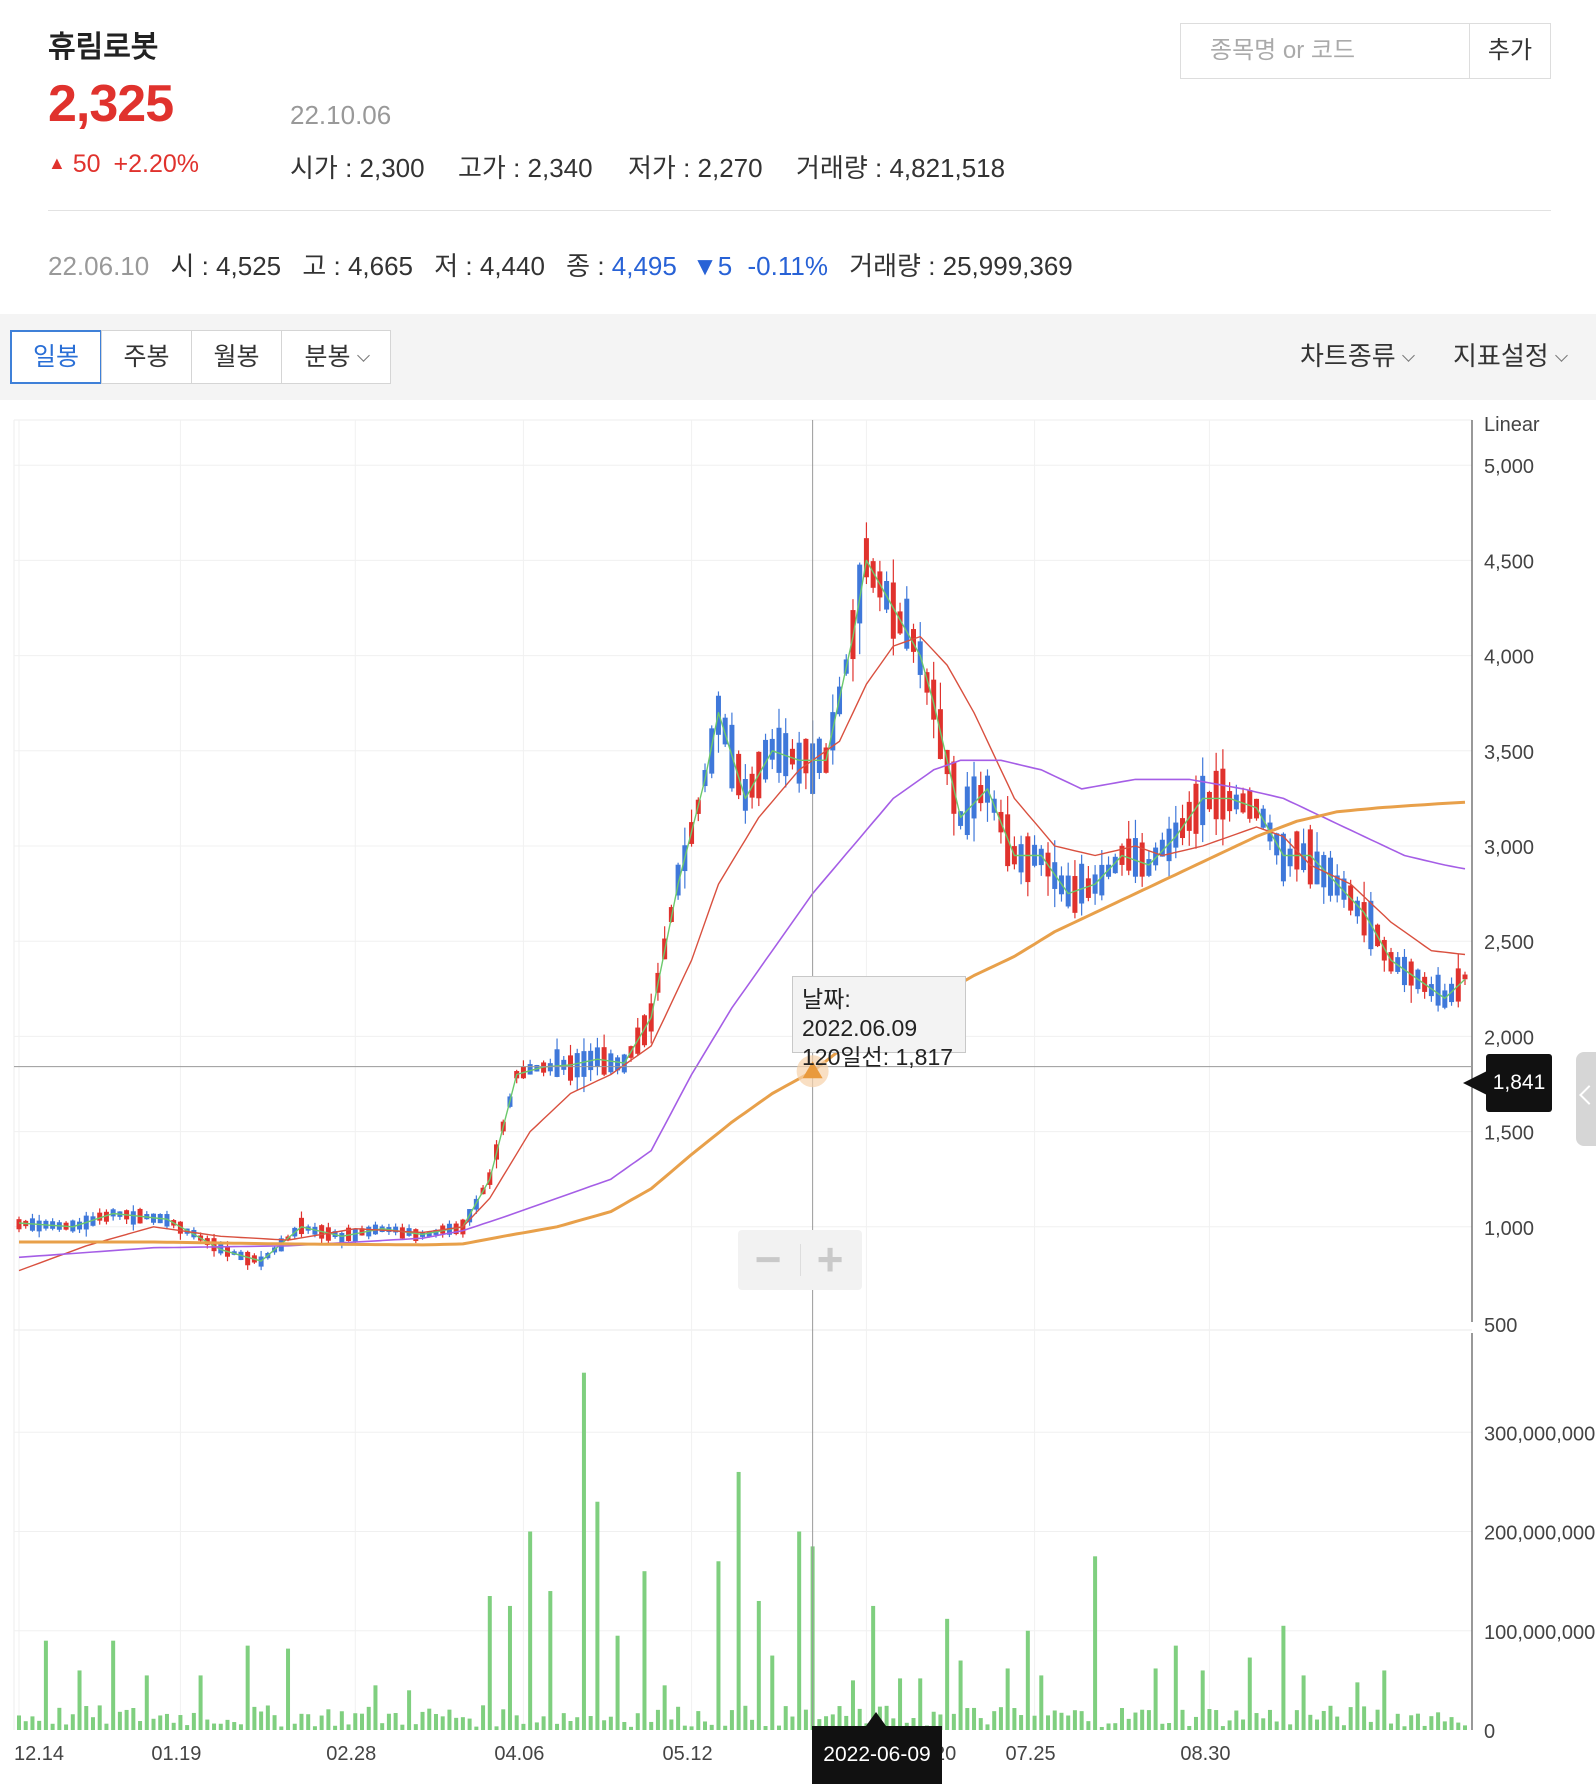 This screenshot has height=1788, width=1596. I want to click on crosshair-tooltip: 날짜: 2022.06.09 120일선: 1,817, so click(879, 1023).